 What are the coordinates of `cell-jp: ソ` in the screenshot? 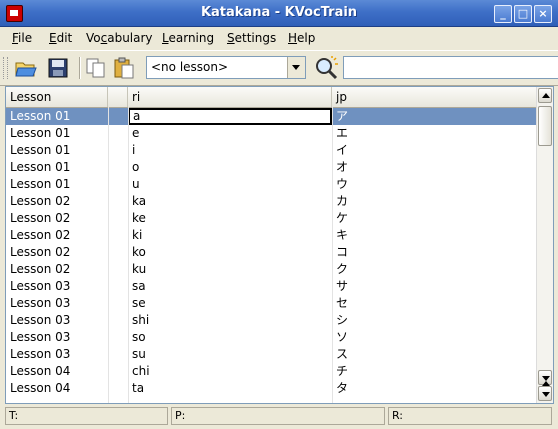 It's located at (434, 337).